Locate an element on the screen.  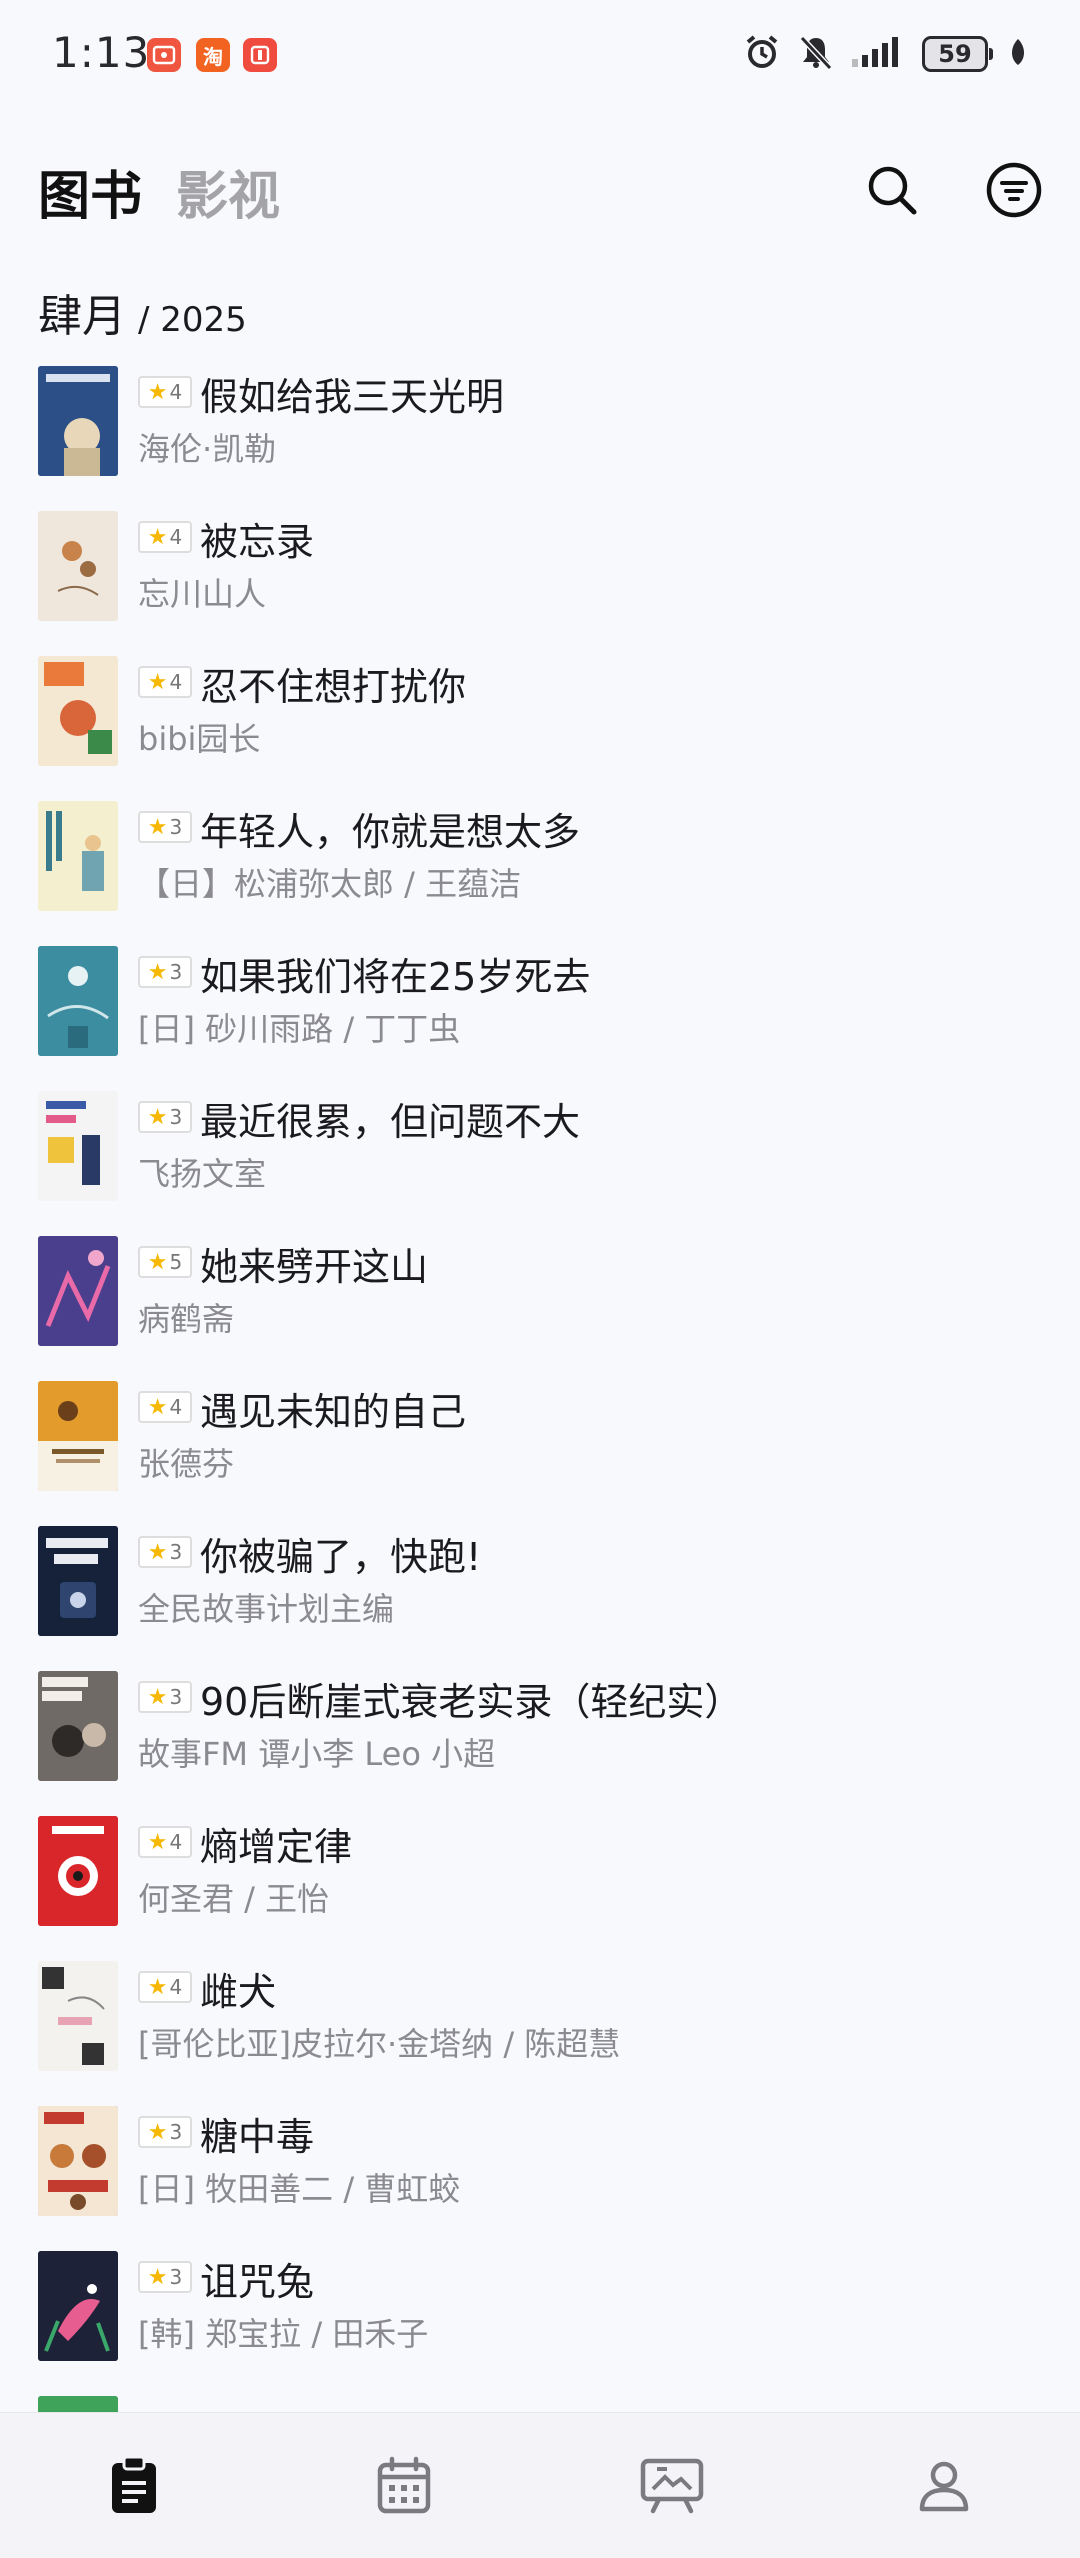
nav-books-icon is located at coordinates (134, 2485).